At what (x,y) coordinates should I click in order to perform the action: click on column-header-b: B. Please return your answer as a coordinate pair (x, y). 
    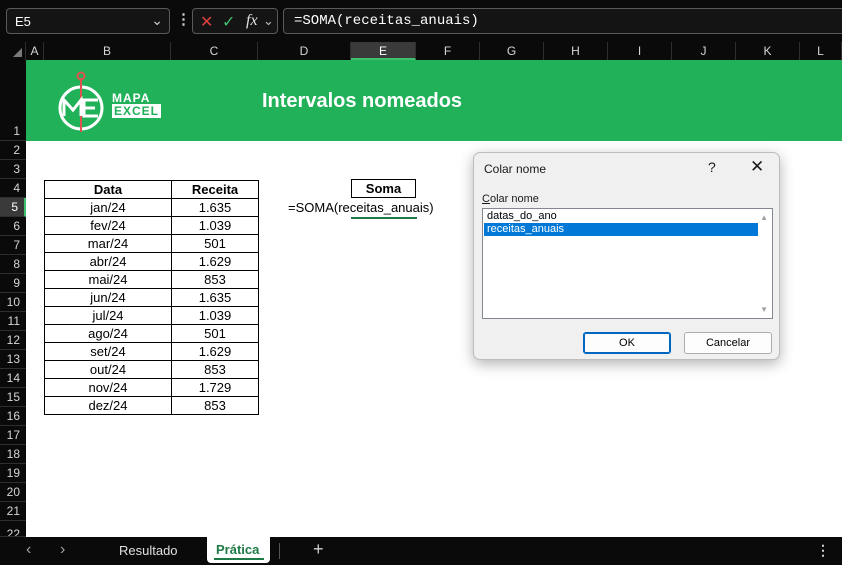
    Looking at the image, I should click on (107, 51).